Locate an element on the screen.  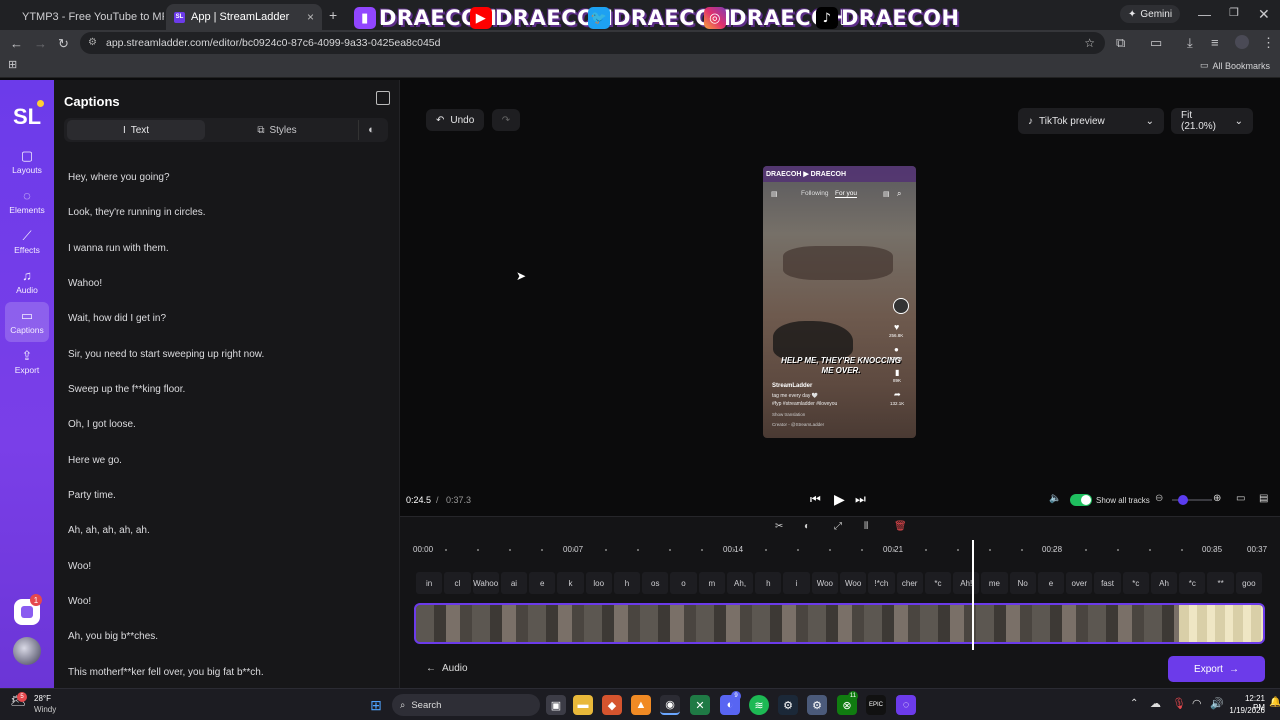
forward-arrow-icon: → is located at coordinates (40, 43).